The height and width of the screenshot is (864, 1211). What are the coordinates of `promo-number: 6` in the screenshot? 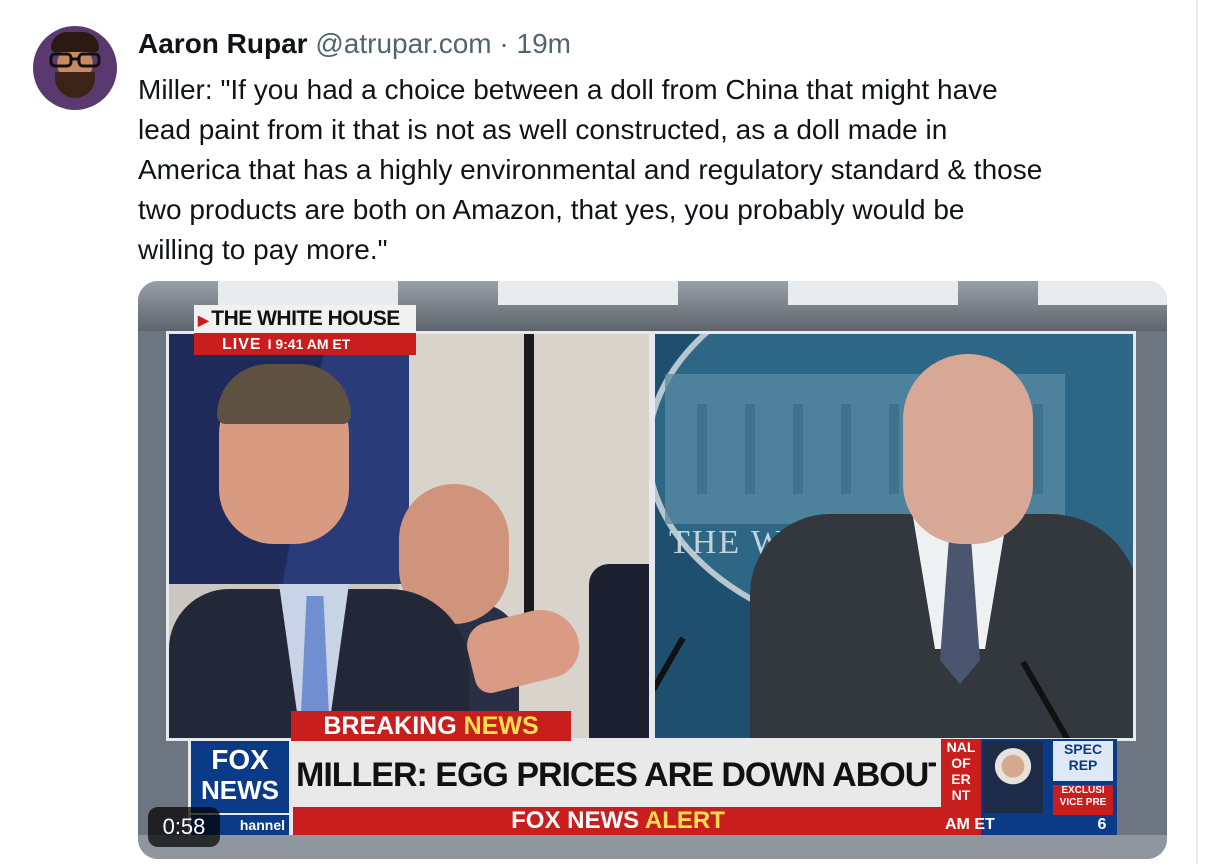 It's located at (1102, 824).